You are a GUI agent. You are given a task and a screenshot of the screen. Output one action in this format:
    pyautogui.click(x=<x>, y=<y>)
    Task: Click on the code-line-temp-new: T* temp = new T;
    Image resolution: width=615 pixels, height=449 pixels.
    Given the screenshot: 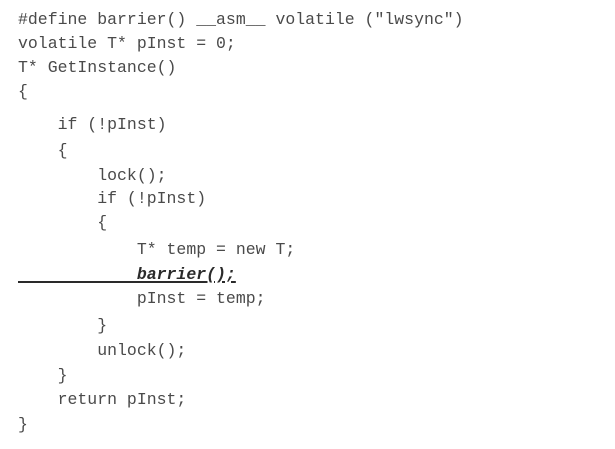 What is the action you would take?
    pyautogui.click(x=157, y=249)
    